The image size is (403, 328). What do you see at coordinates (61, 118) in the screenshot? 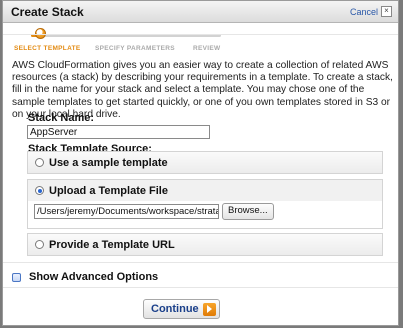
I see `stack-name-label: Stack Name:` at bounding box center [61, 118].